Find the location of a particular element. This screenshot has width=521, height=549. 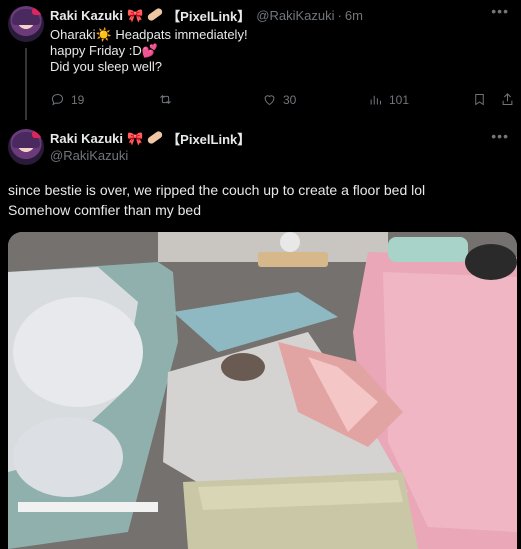

reply-button: 19 is located at coordinates (67, 99).